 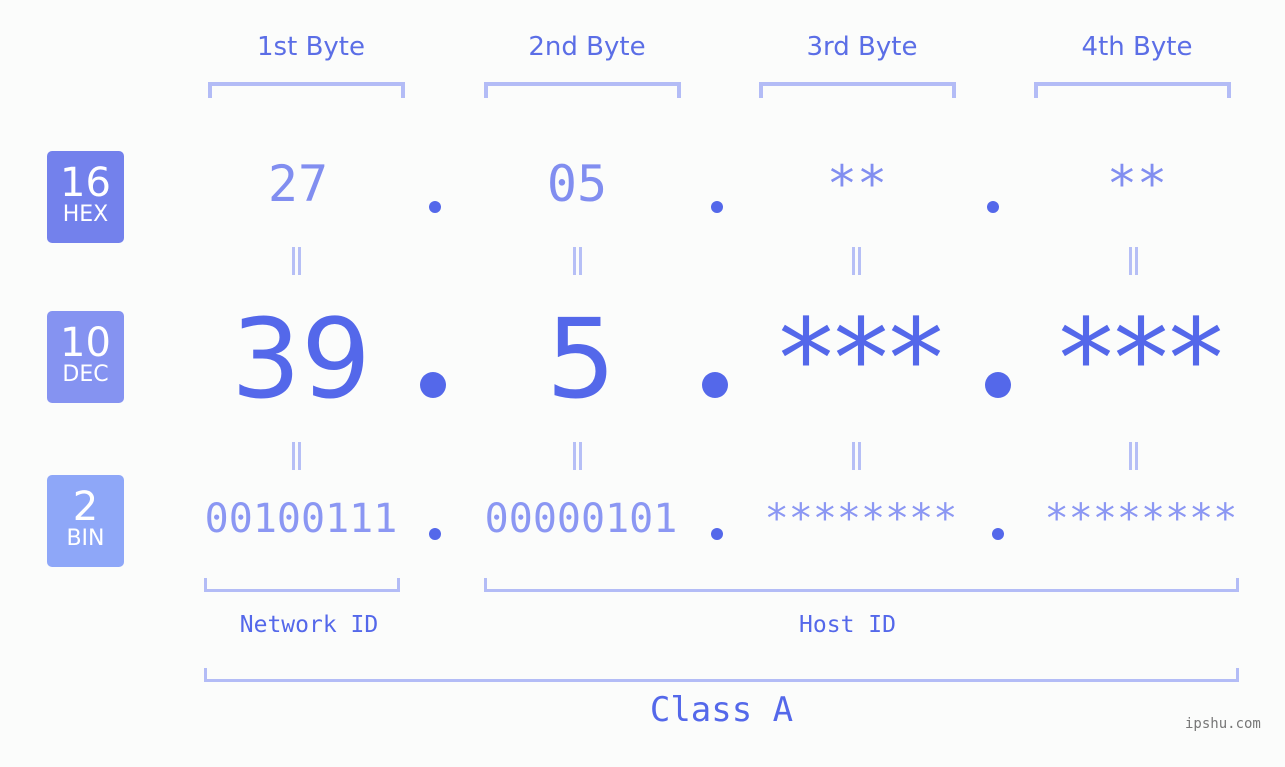 What do you see at coordinates (1141, 519) in the screenshot?
I see `bin-value-4: ********` at bounding box center [1141, 519].